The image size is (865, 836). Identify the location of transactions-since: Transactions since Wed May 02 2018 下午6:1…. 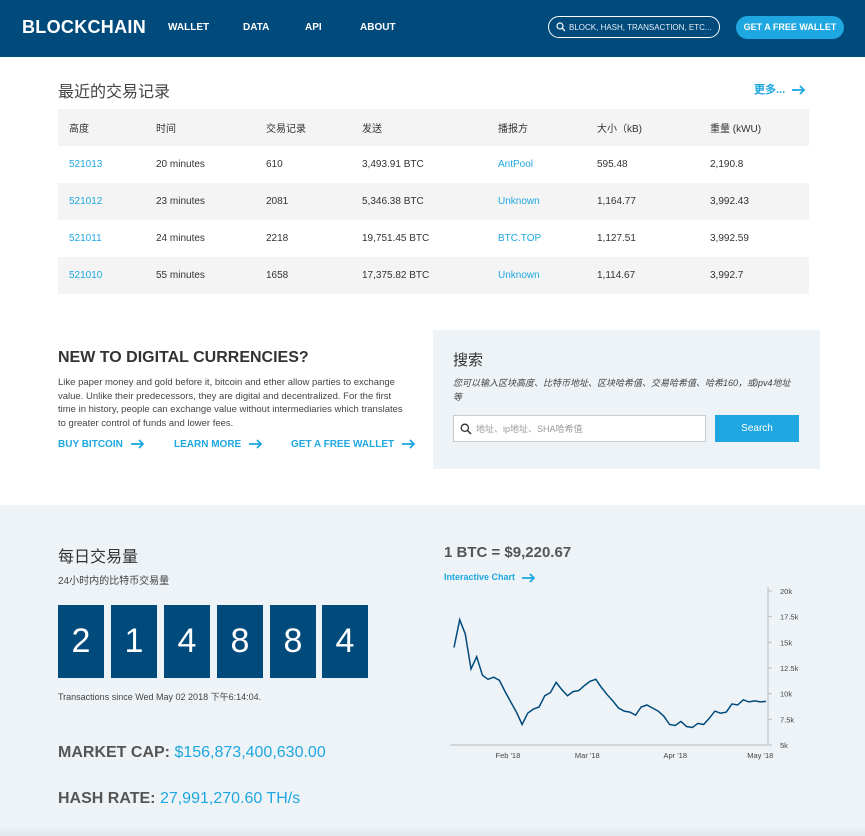
(160, 697).